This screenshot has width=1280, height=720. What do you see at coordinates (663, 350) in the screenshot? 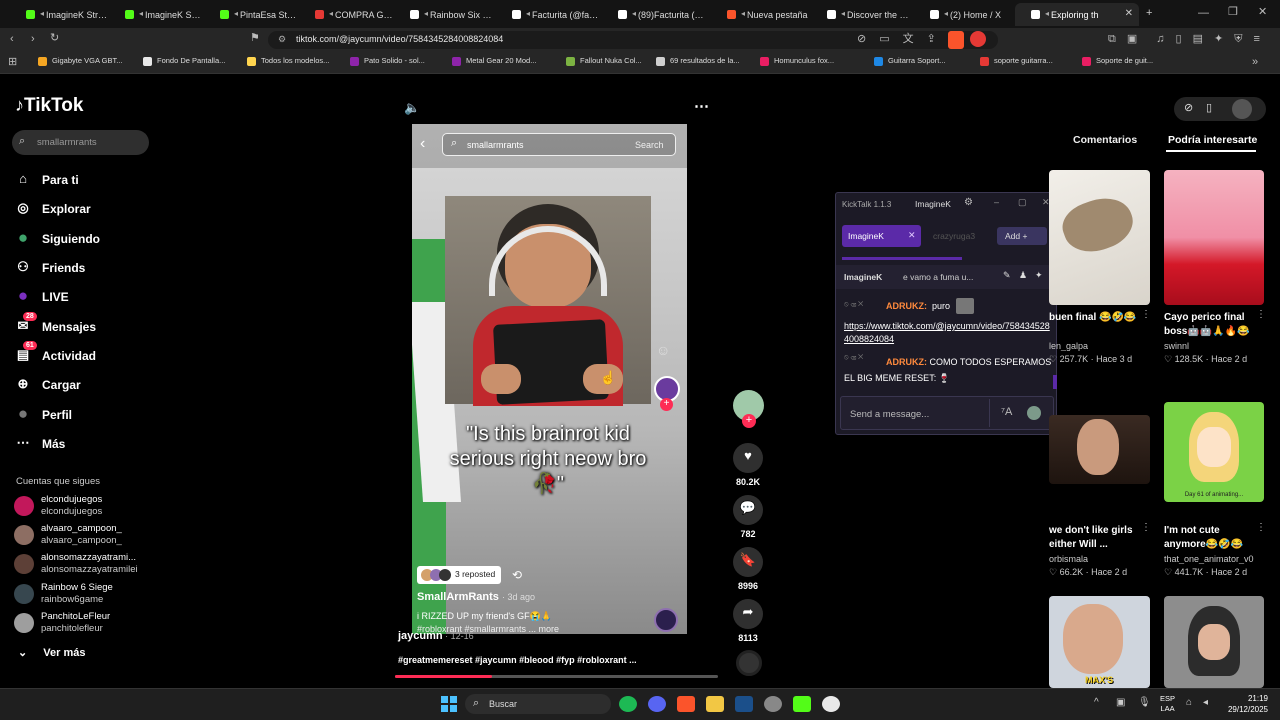
I see `inner-emoji-icon: ☺` at bounding box center [663, 350].